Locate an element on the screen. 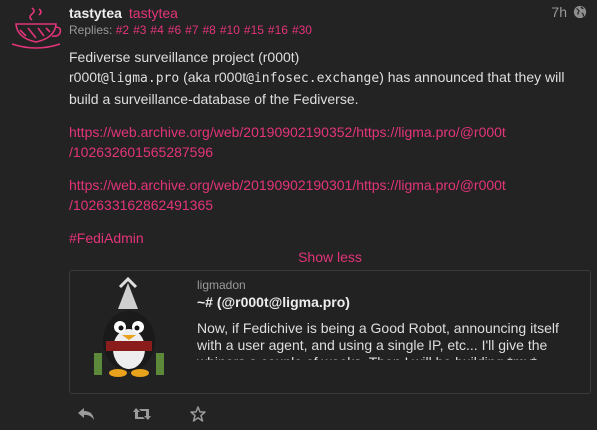  reply-link: #7 is located at coordinates (191, 30).